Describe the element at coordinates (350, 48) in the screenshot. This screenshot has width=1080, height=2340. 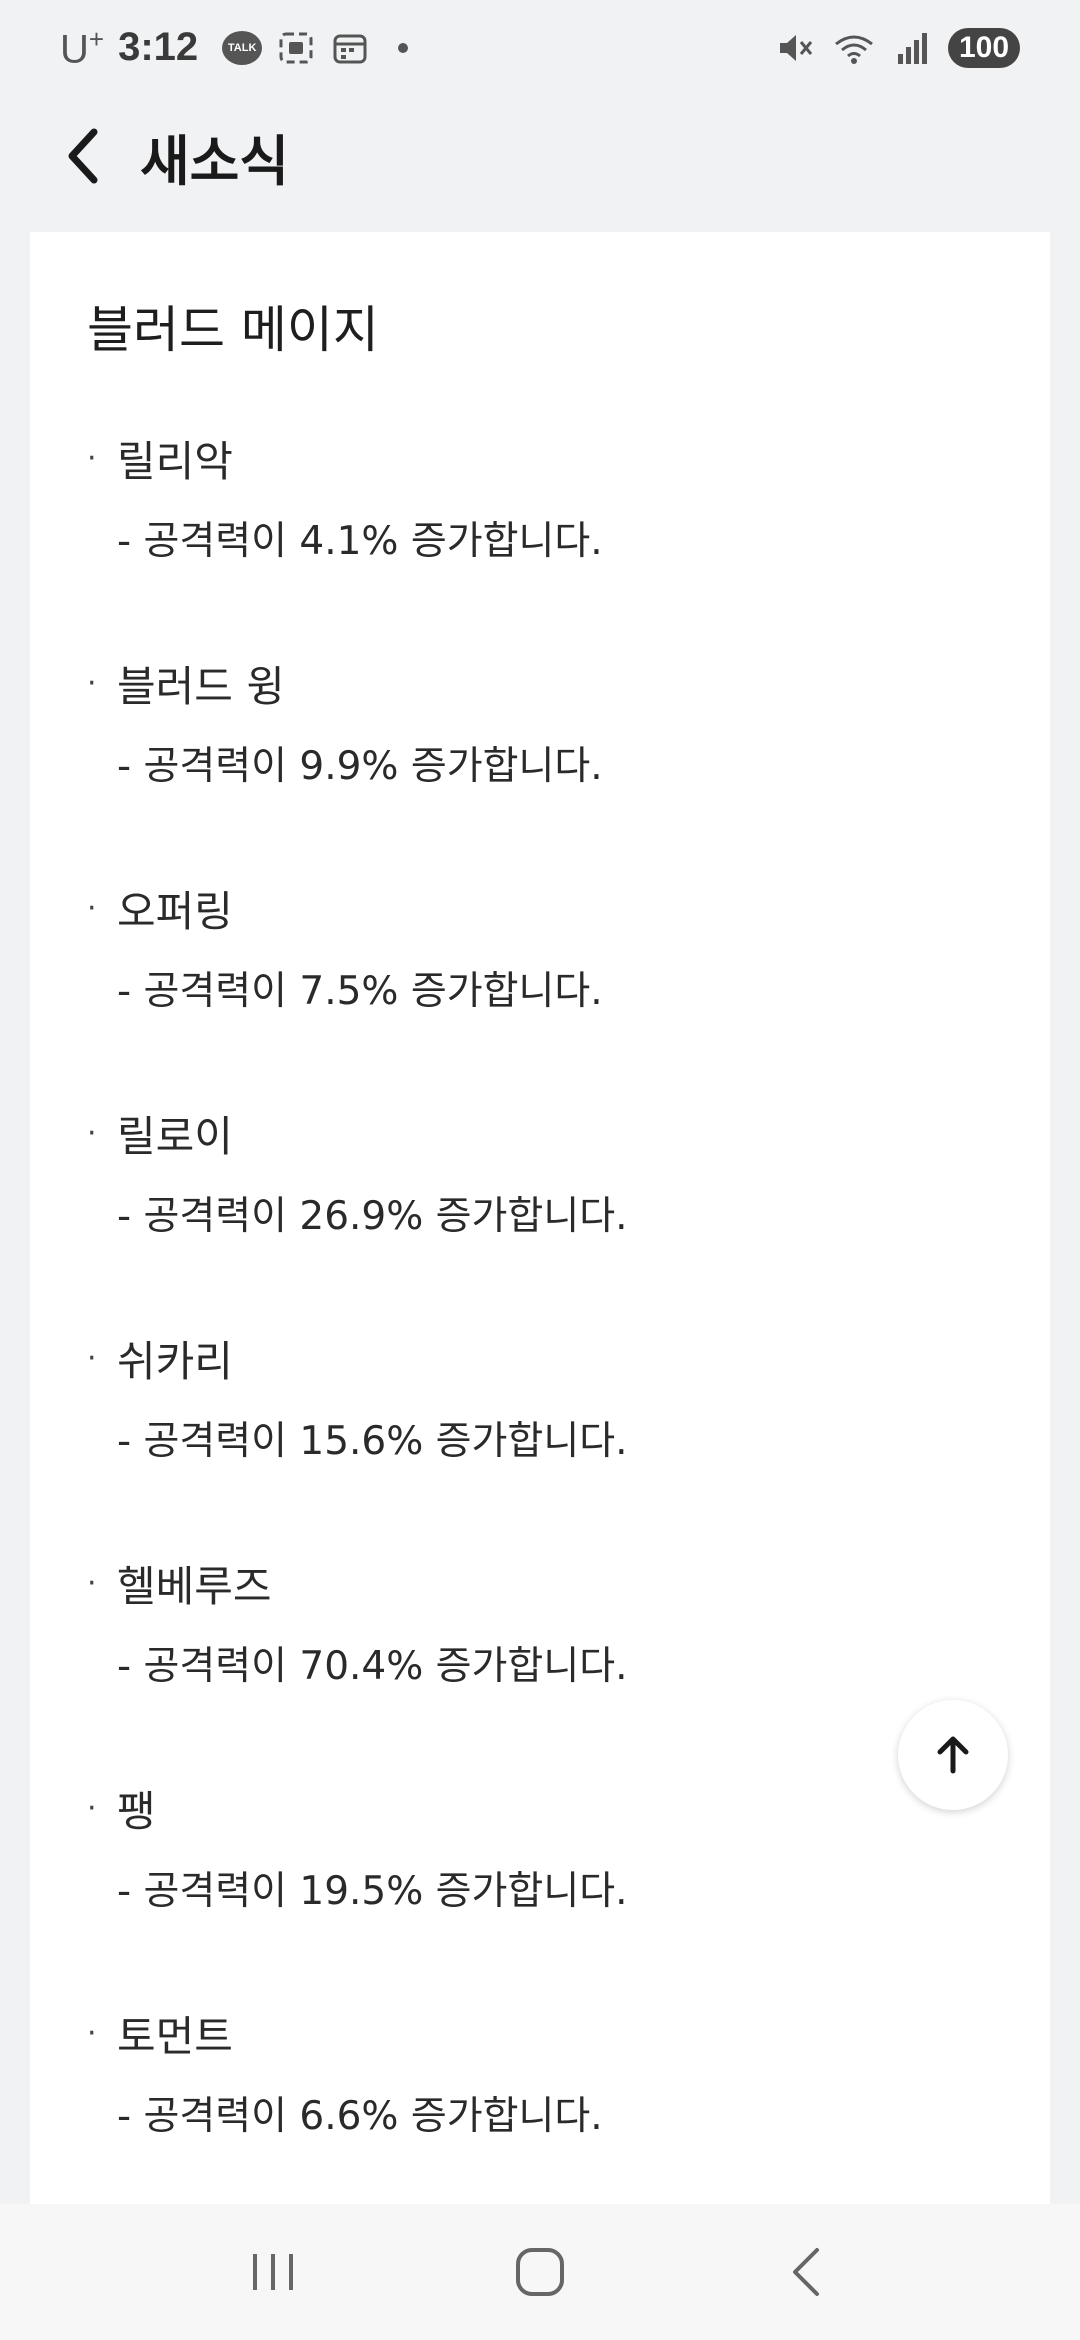
I see `calendar-icon` at that location.